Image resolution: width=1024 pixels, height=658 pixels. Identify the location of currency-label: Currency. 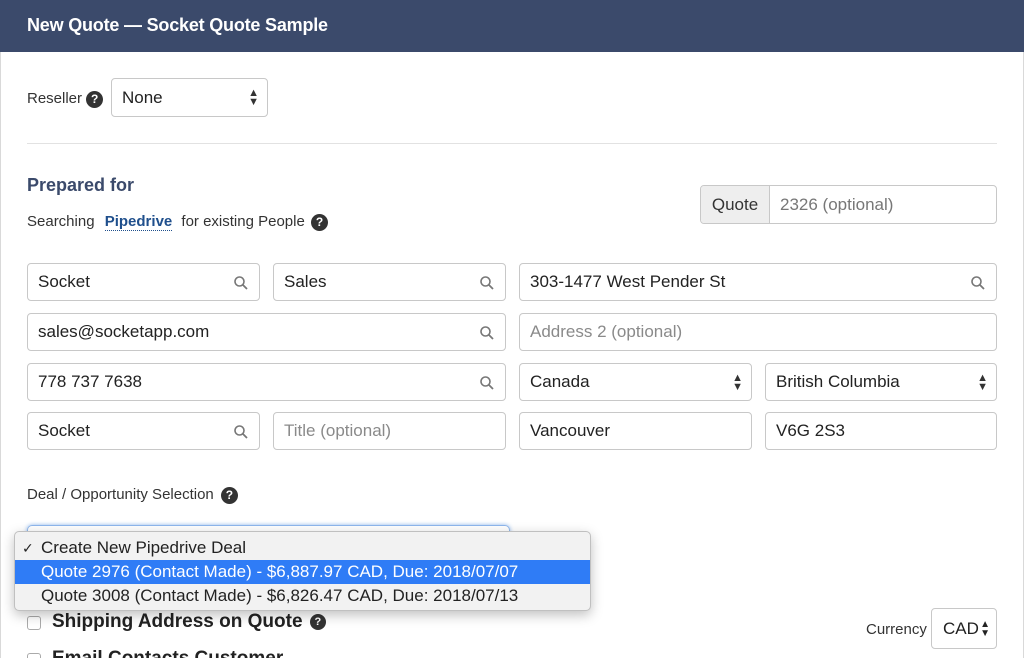
(896, 629).